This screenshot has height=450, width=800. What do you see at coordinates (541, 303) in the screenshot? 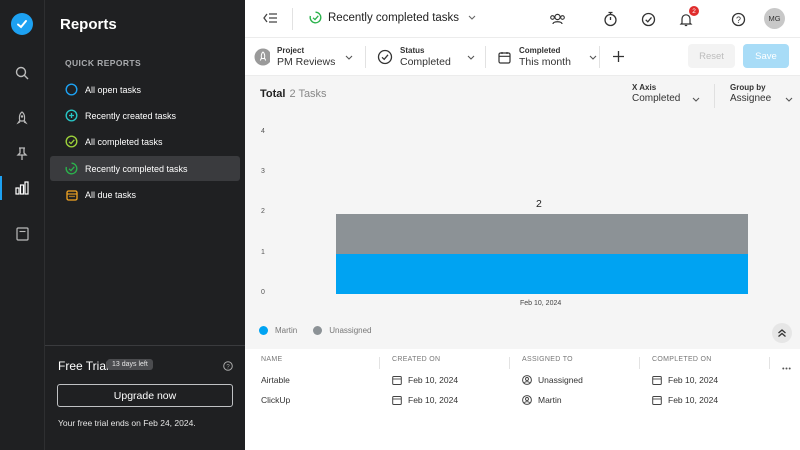
I see `x-tick-label: Feb 10, 2024` at bounding box center [541, 303].